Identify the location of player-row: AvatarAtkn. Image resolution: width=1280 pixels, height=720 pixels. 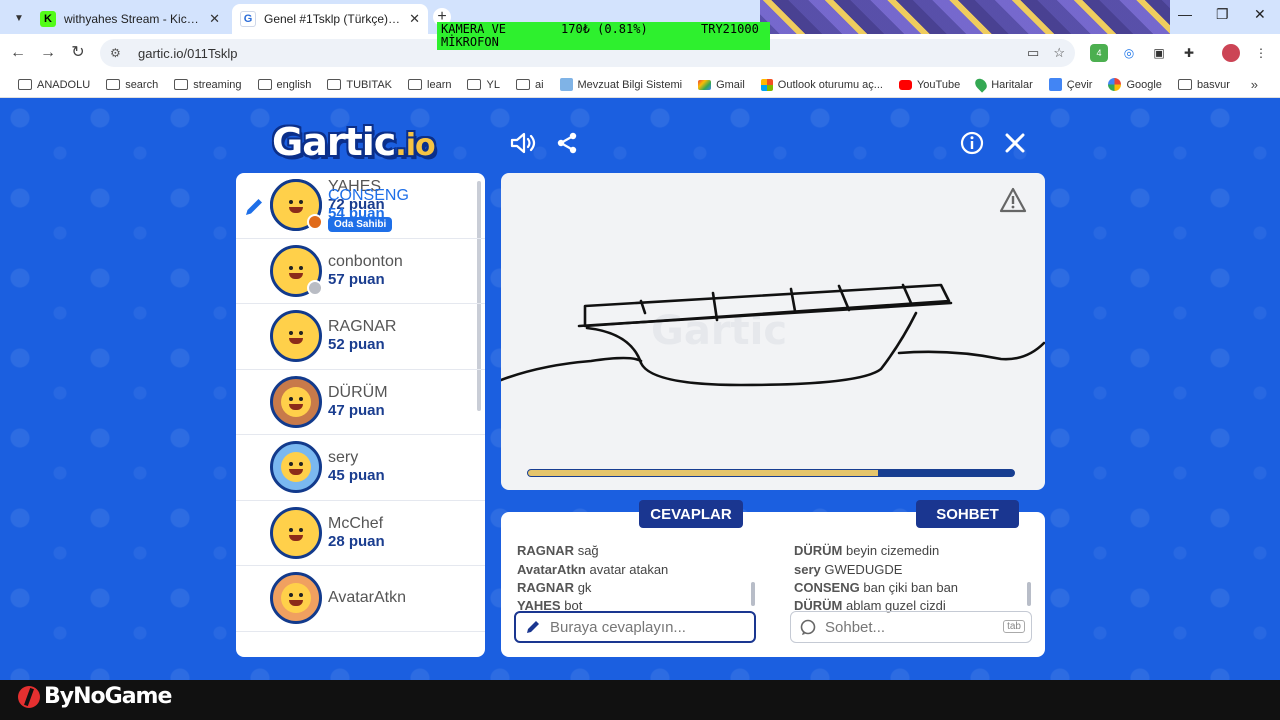
(360, 599).